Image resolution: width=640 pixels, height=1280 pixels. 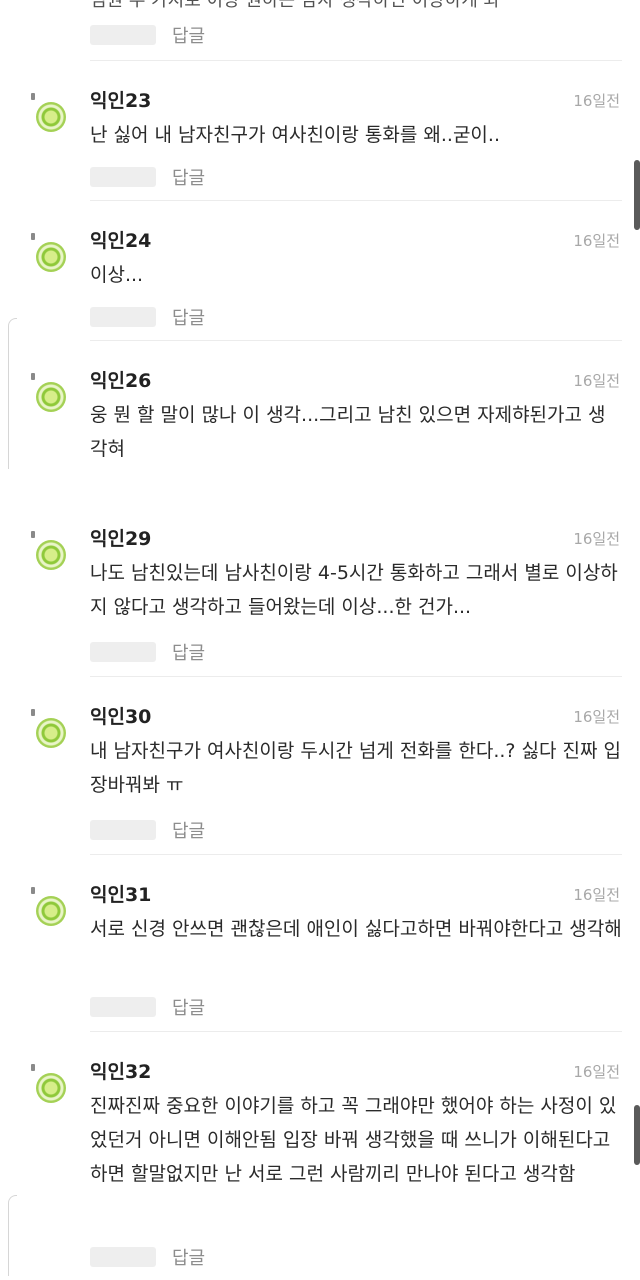 I want to click on panel-edge, so click(x=12, y=393).